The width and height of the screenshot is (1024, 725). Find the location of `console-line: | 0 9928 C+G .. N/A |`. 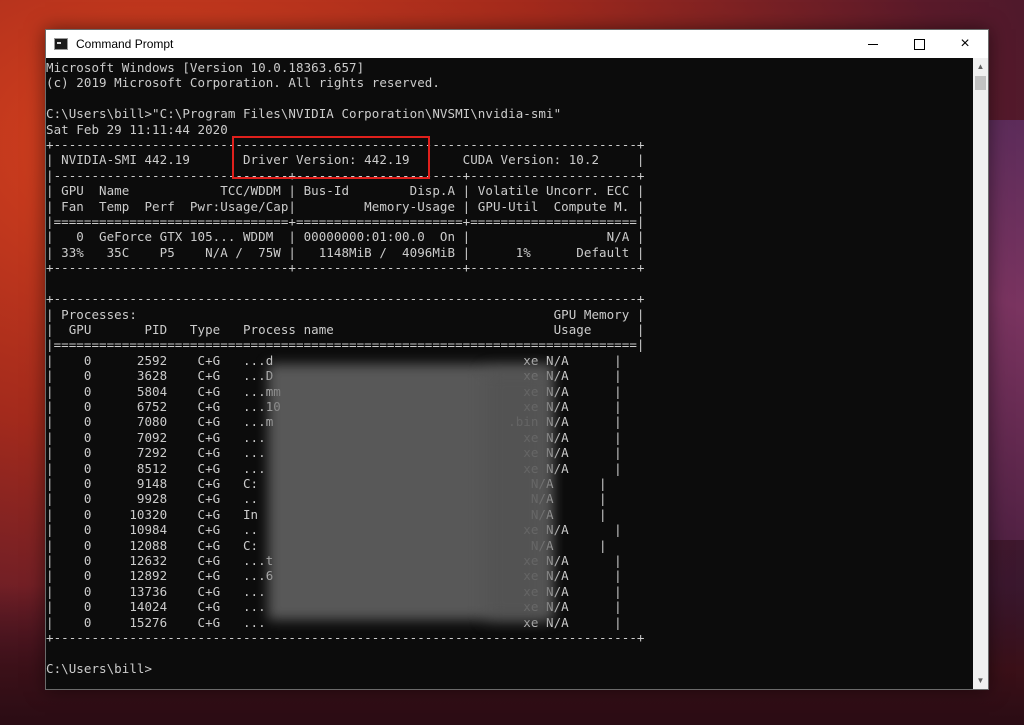

console-line: | 0 9928 C+G .. N/A | is located at coordinates (326, 499).